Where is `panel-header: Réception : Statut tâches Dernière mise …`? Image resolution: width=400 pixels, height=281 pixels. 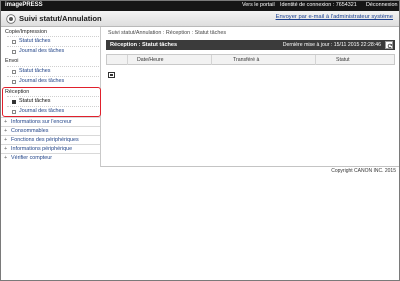
panel-header: Réception : Statut tâches Dernière mise … is located at coordinates (250, 45).